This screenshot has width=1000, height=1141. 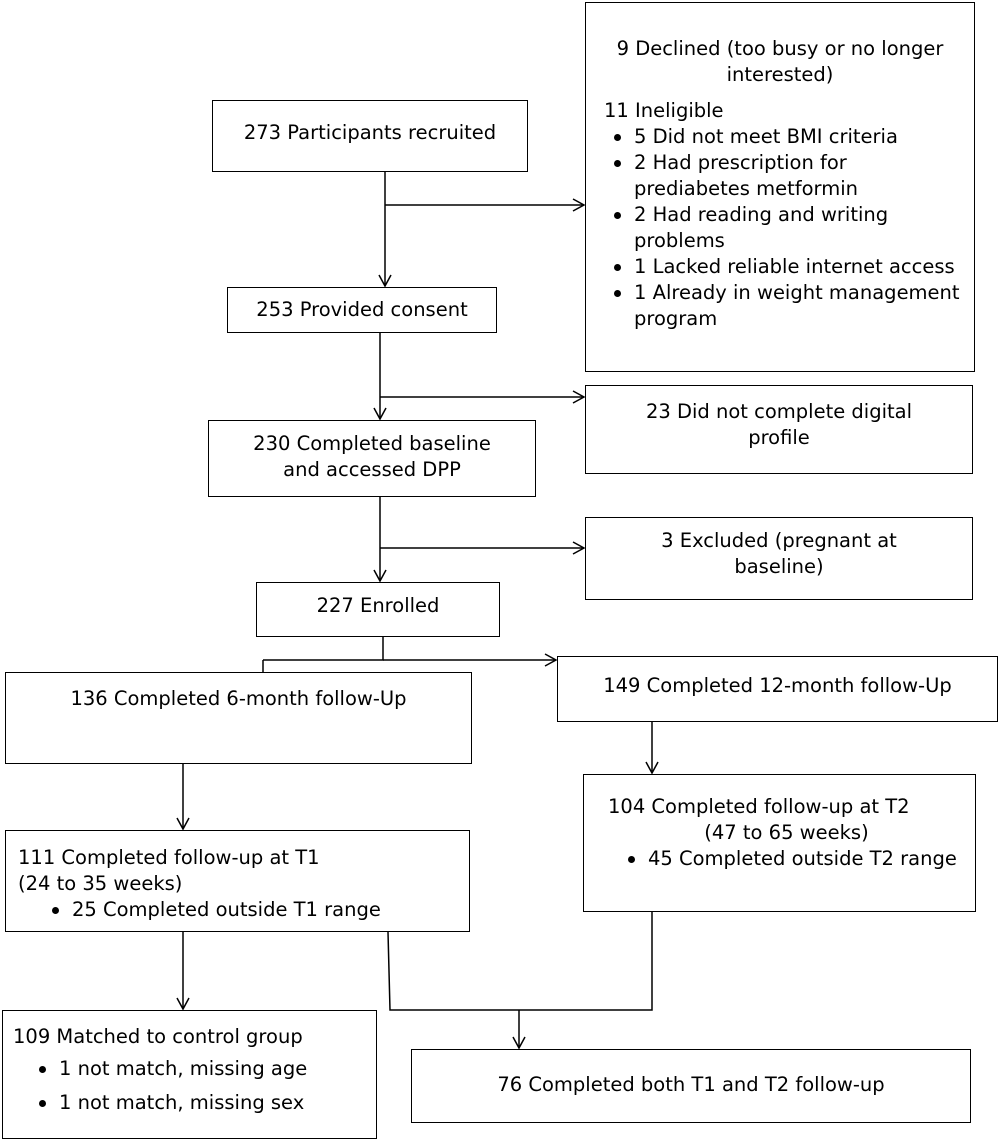 What do you see at coordinates (372, 443) in the screenshot?
I see `baseline-line-1: 230 Completed baseline` at bounding box center [372, 443].